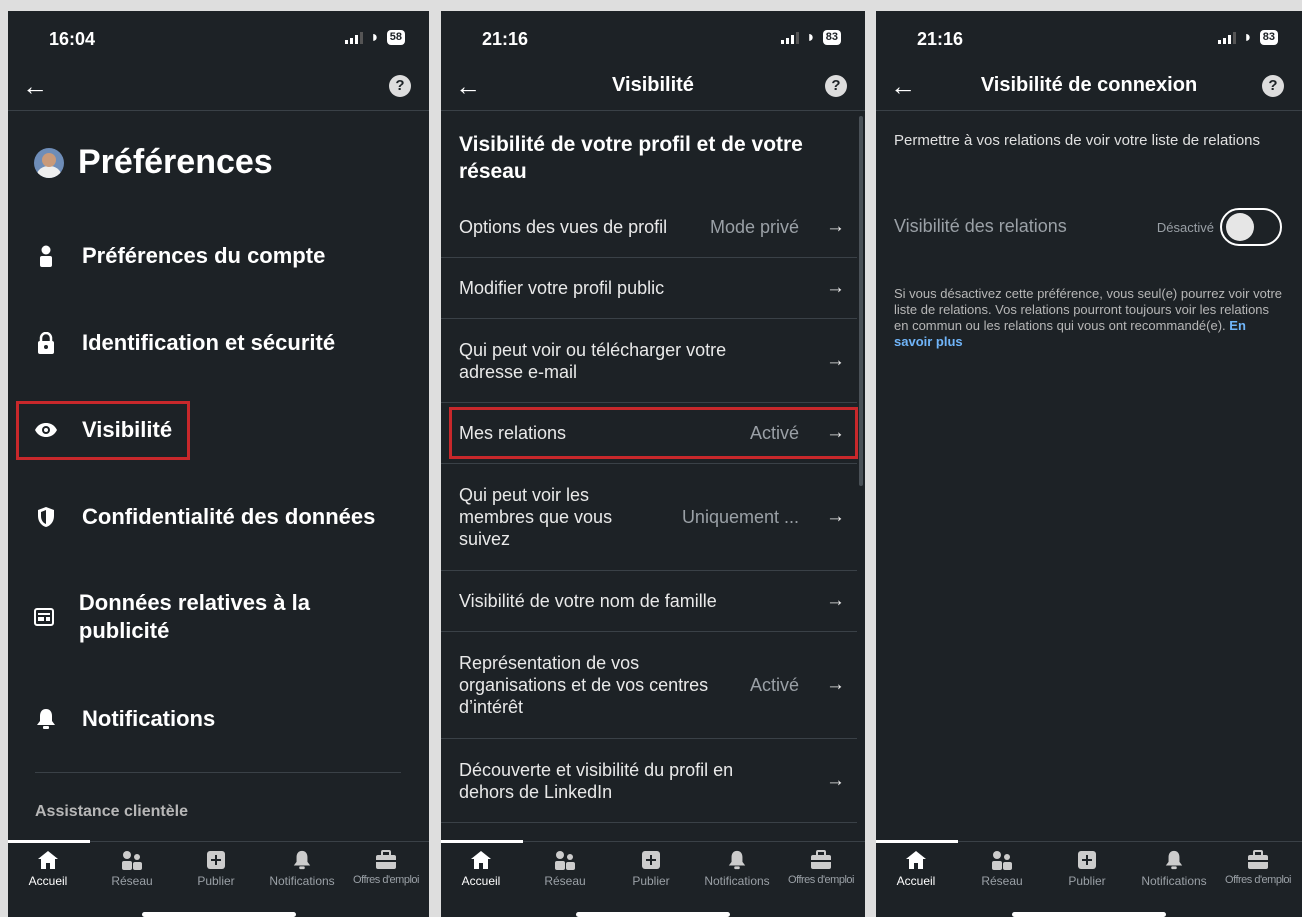  I want to click on row-last-name-visibility: Visibilité de votre nom de famille →, so click(649, 601).